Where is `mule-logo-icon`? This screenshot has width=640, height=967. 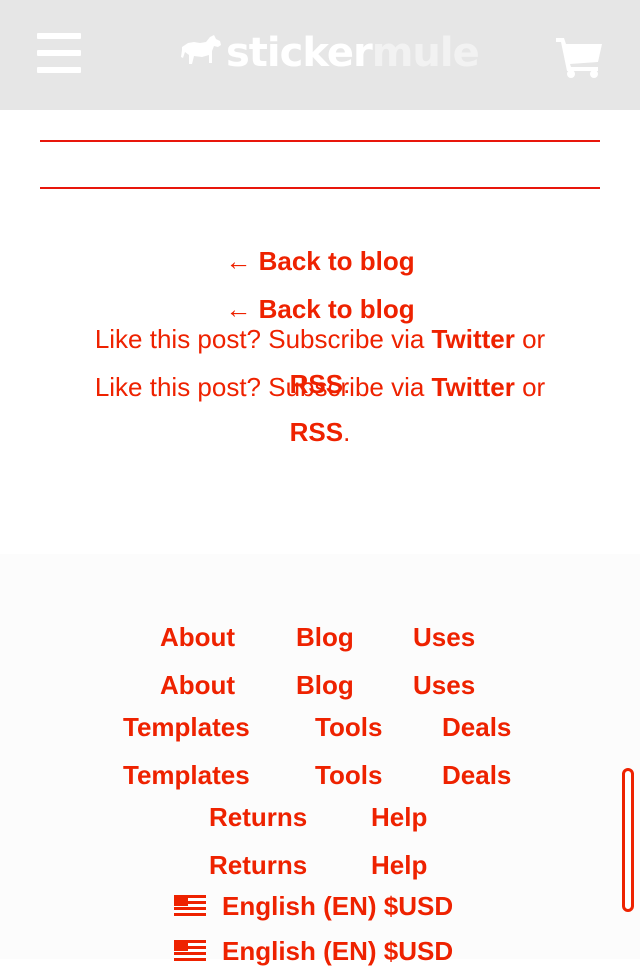 mule-logo-icon is located at coordinates (201, 49).